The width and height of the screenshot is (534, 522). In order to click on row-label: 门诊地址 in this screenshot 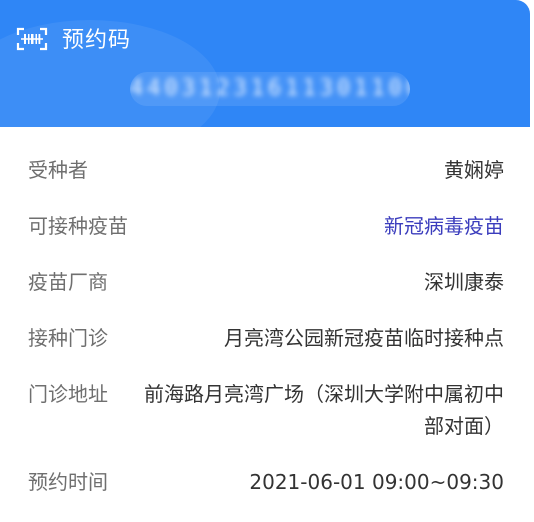, I will do `click(68, 394)`.